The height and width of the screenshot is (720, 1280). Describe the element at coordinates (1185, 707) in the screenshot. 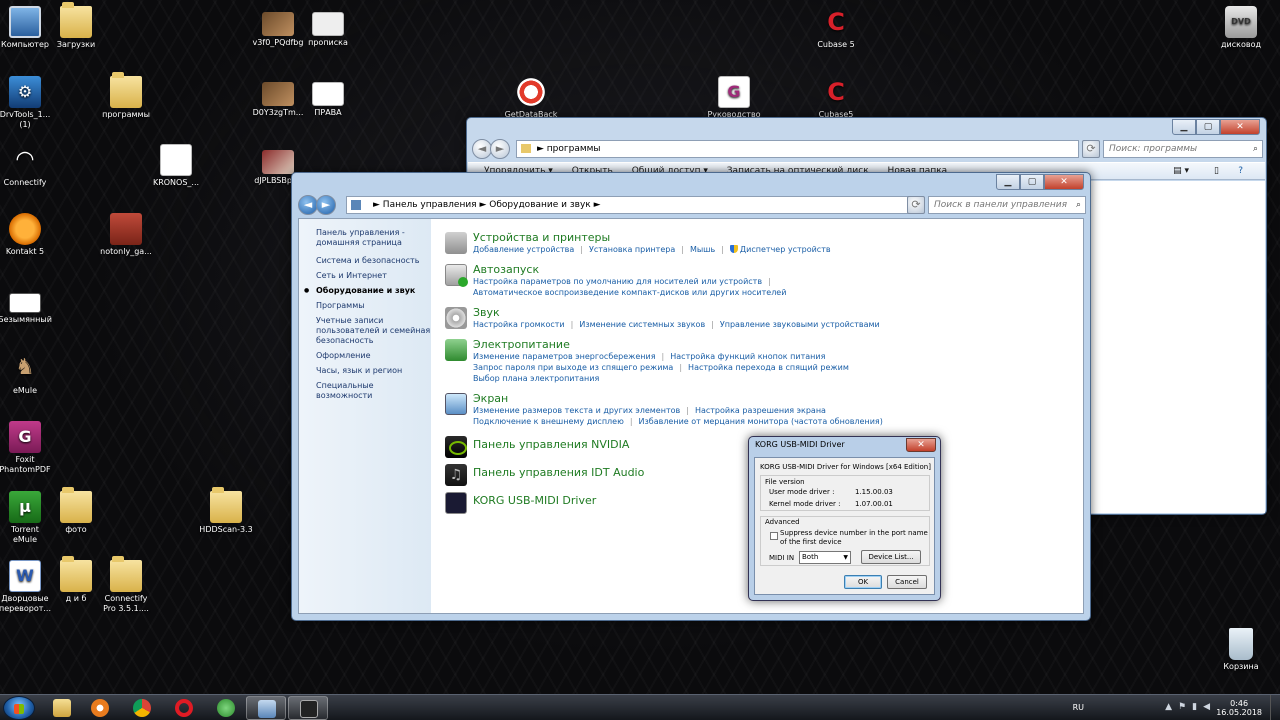

I see `flag-icon: ⚑` at that location.